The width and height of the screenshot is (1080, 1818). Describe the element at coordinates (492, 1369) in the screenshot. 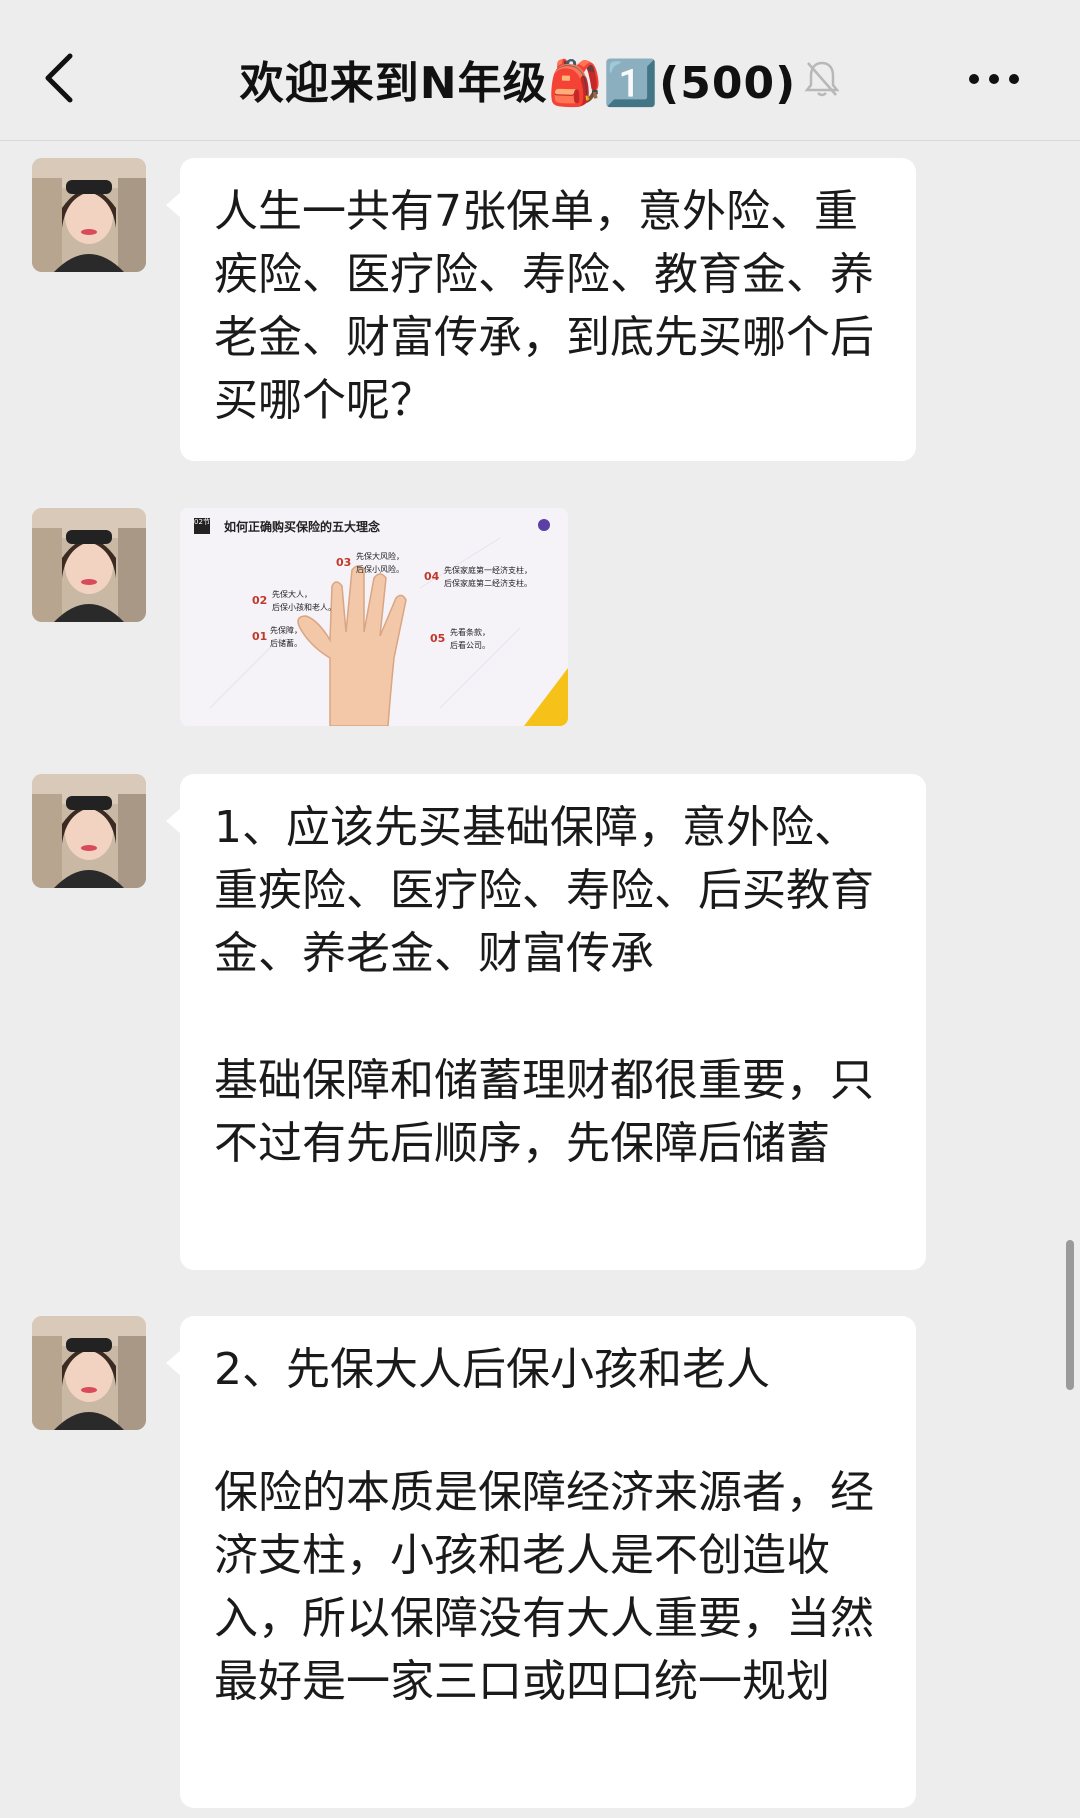

I see `message-text: 2、先保大人后保小孩和老人` at that location.